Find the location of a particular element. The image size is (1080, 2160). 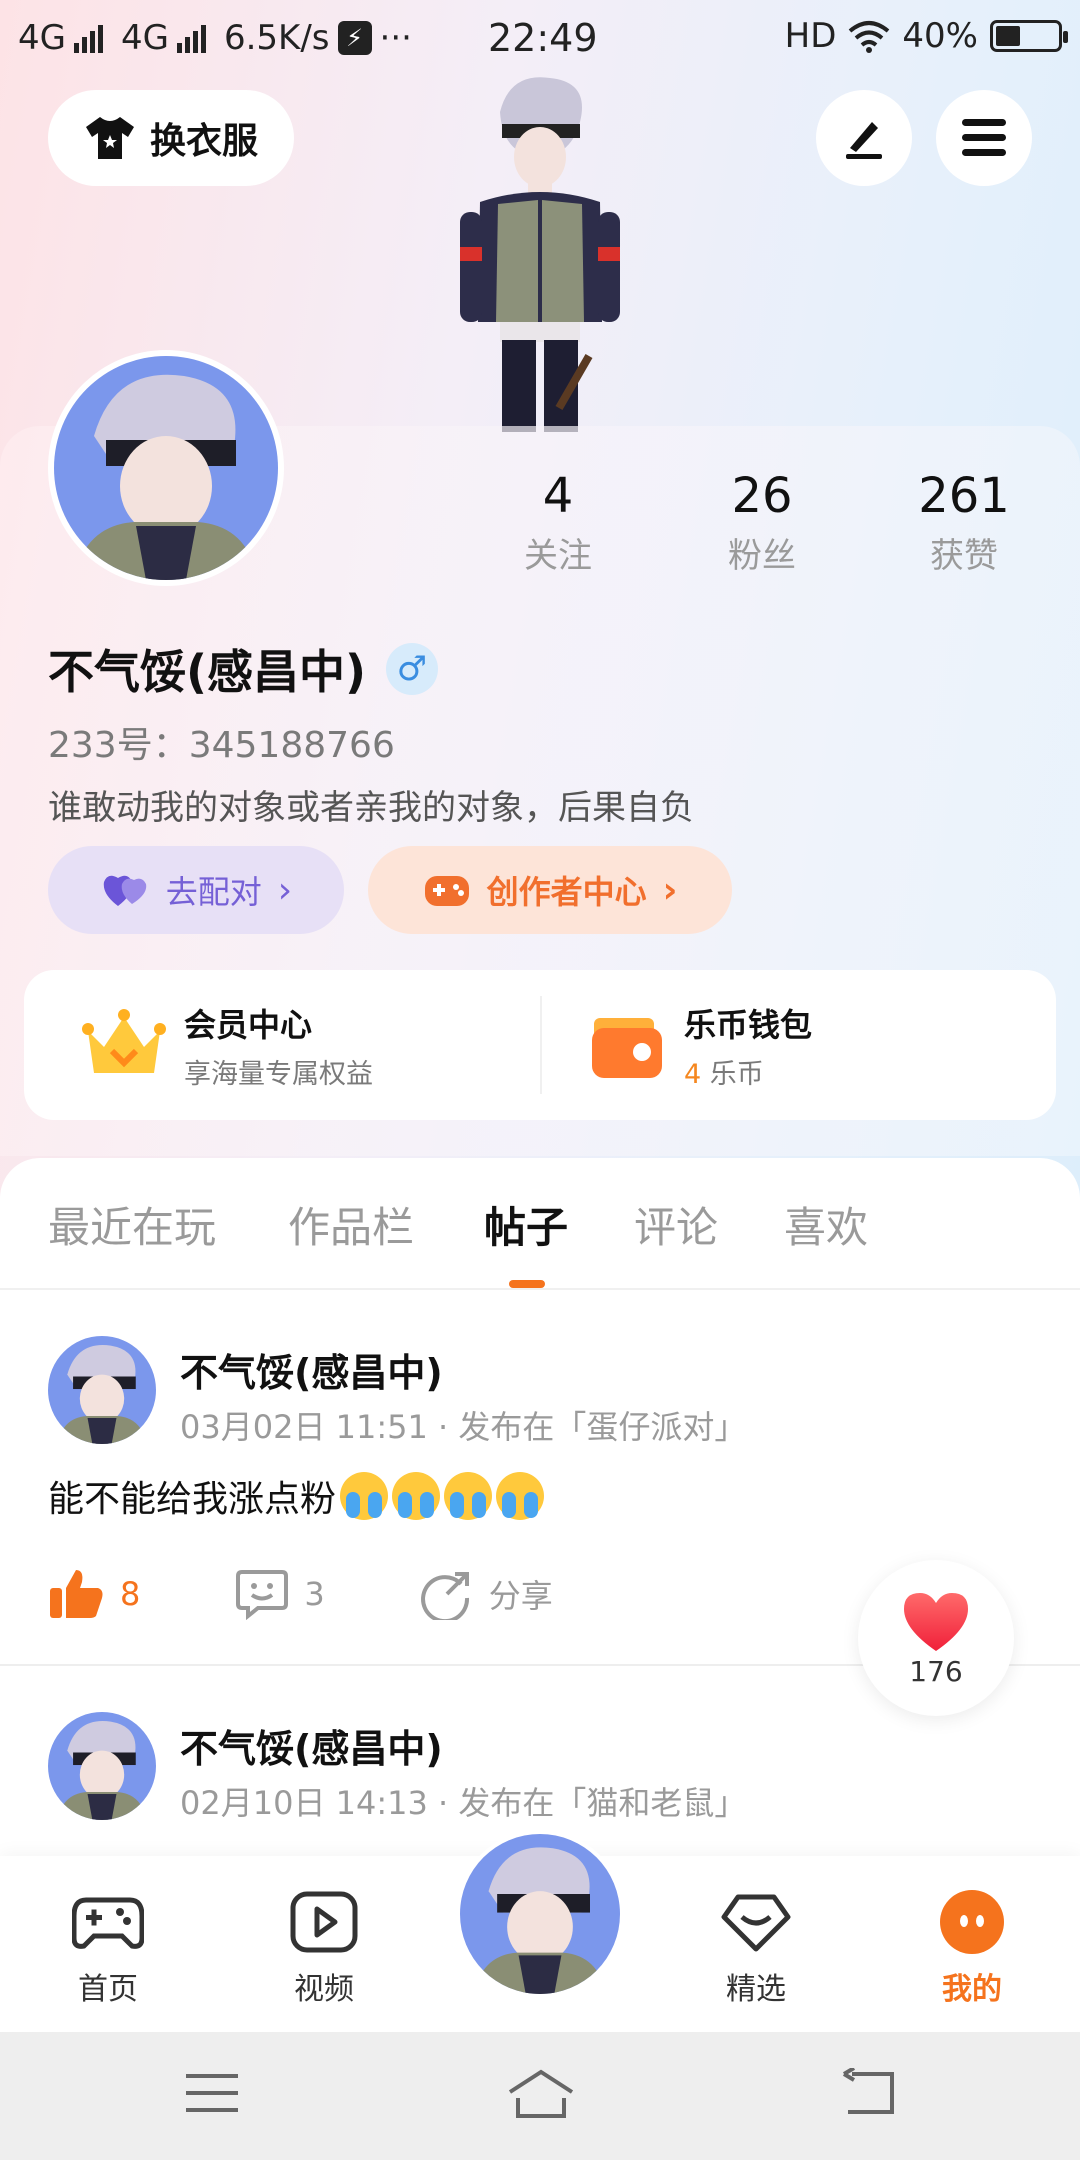

likes-stat: 261 获赞 is located at coordinates (964, 522).